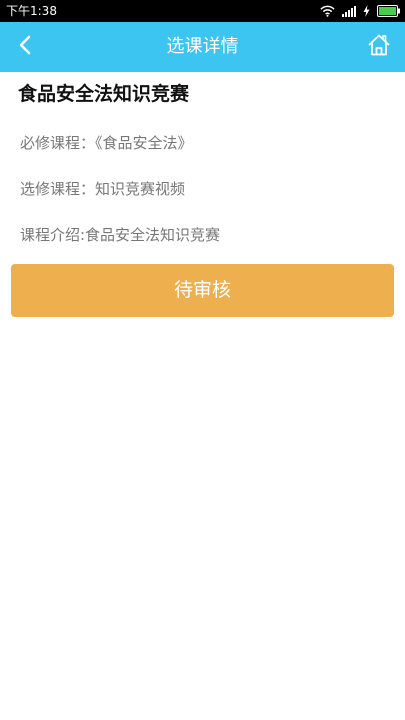 The width and height of the screenshot is (405, 720). What do you see at coordinates (327, 11) in the screenshot?
I see `wifi-icon` at bounding box center [327, 11].